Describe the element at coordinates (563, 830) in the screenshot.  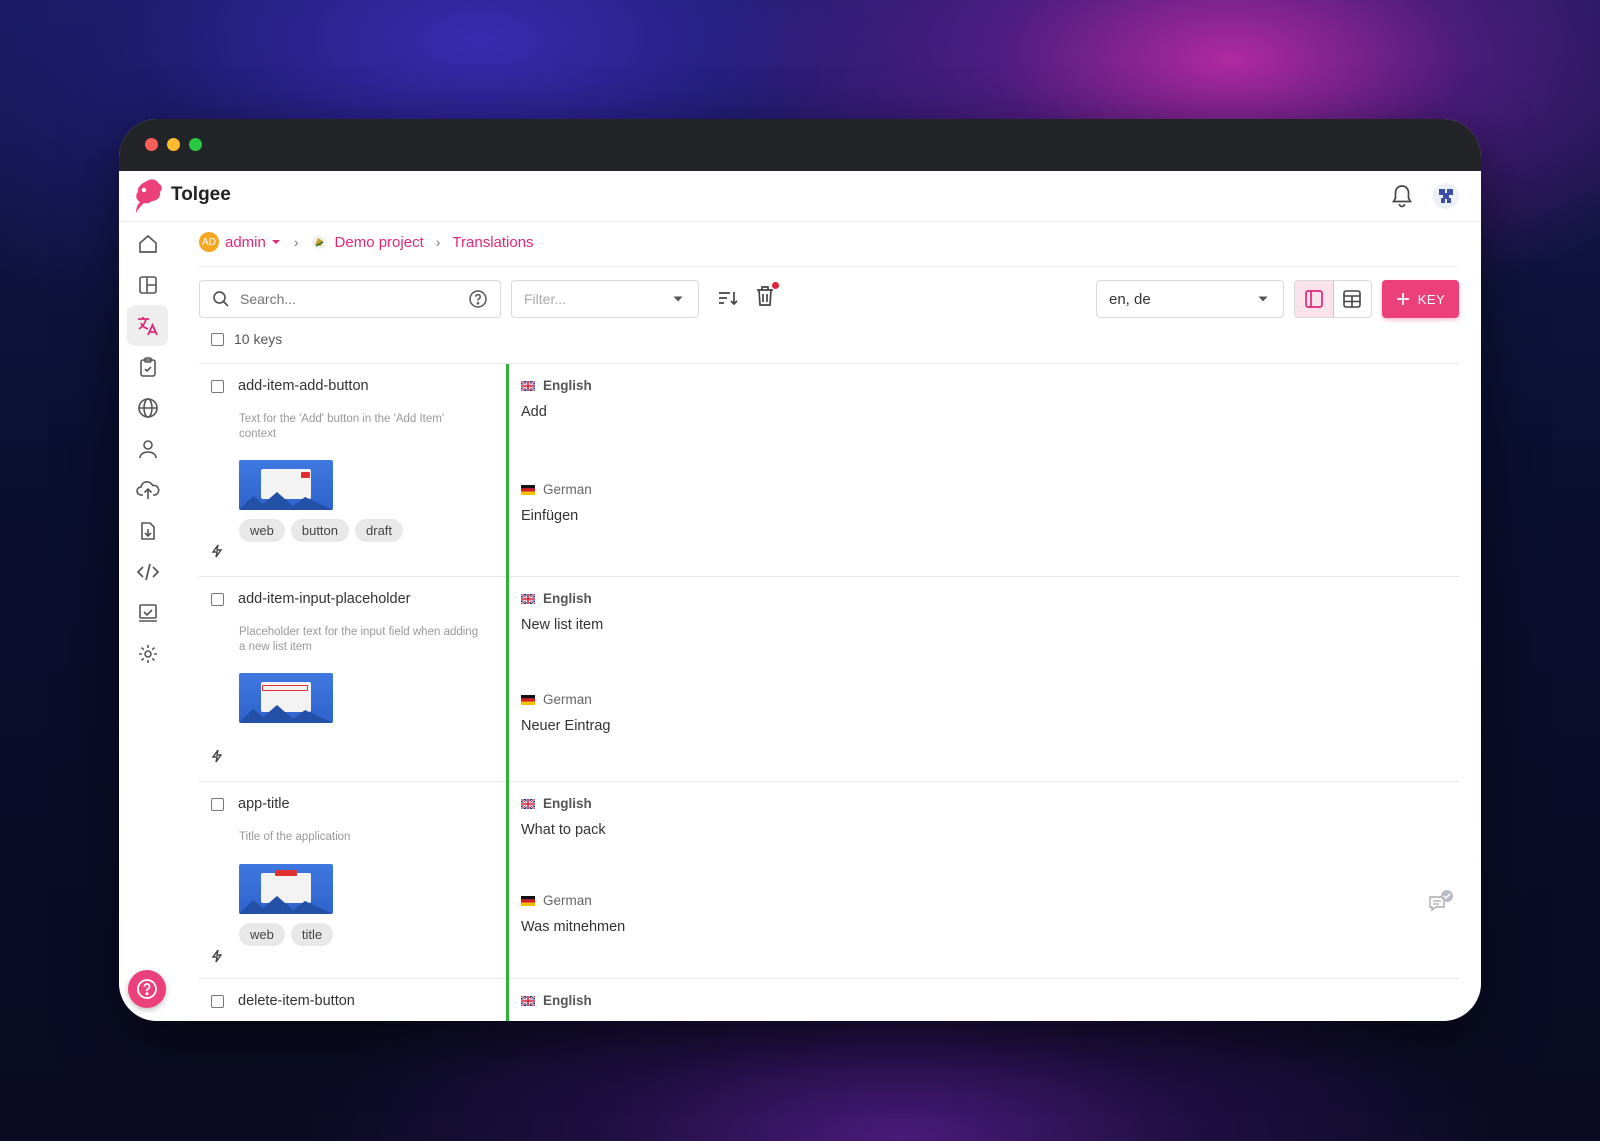
I see `translation-text: What to pack` at that location.